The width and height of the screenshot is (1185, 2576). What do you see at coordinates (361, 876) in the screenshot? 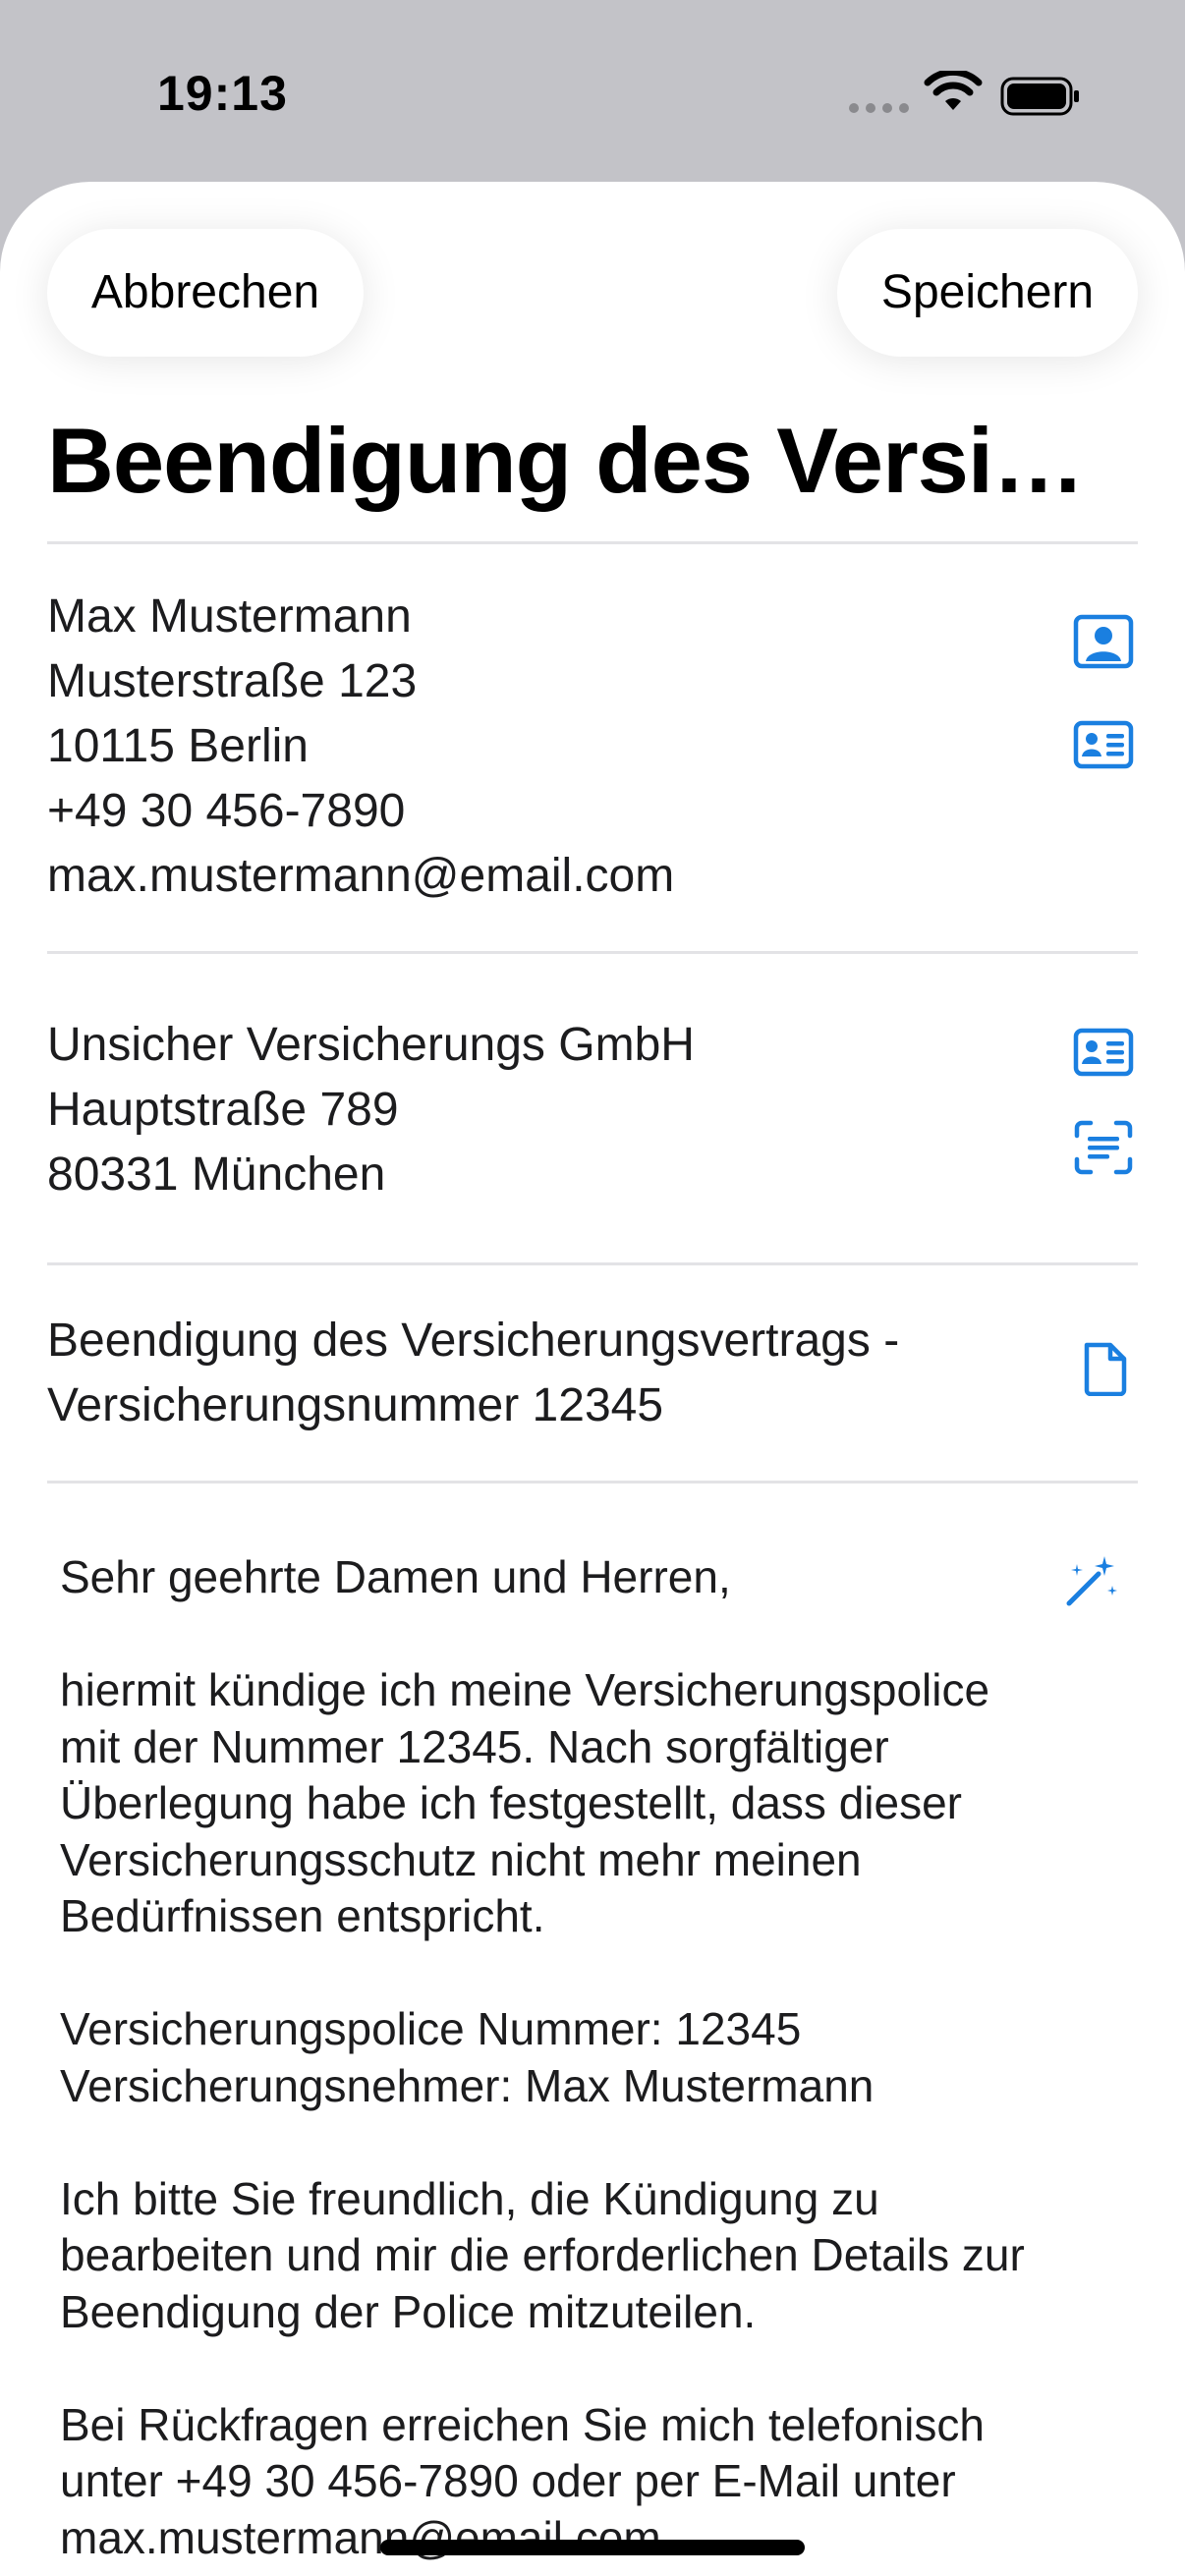
I see `sender-email: max.mustermann@email.com` at bounding box center [361, 876].